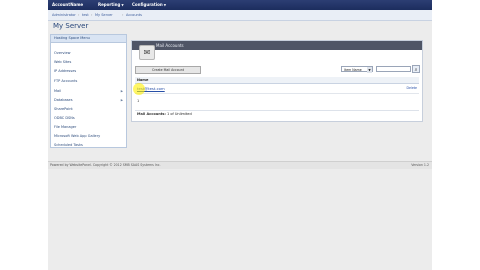 This screenshot has width=480, height=270. I want to click on mail-accounts-icon: ✉, so click(147, 52).